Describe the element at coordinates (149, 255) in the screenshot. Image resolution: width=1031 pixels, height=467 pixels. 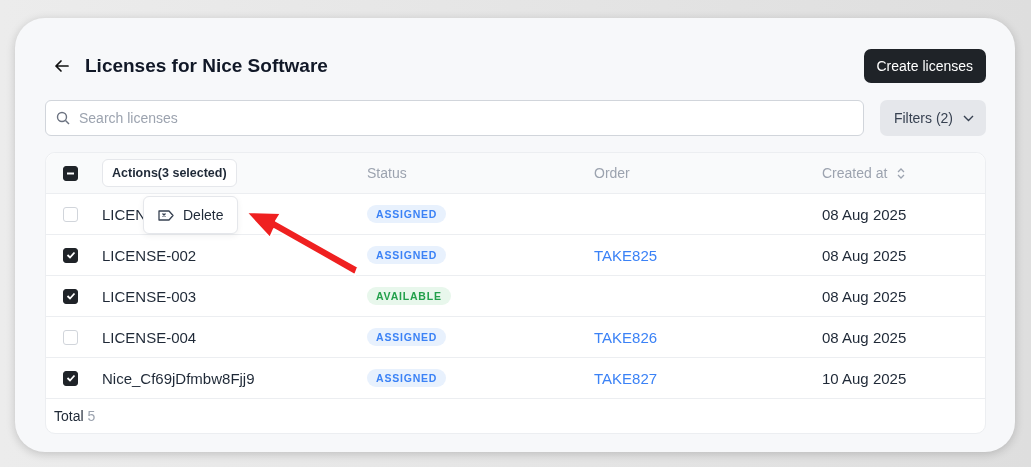
I see `license-name: LICENSE-002` at that location.